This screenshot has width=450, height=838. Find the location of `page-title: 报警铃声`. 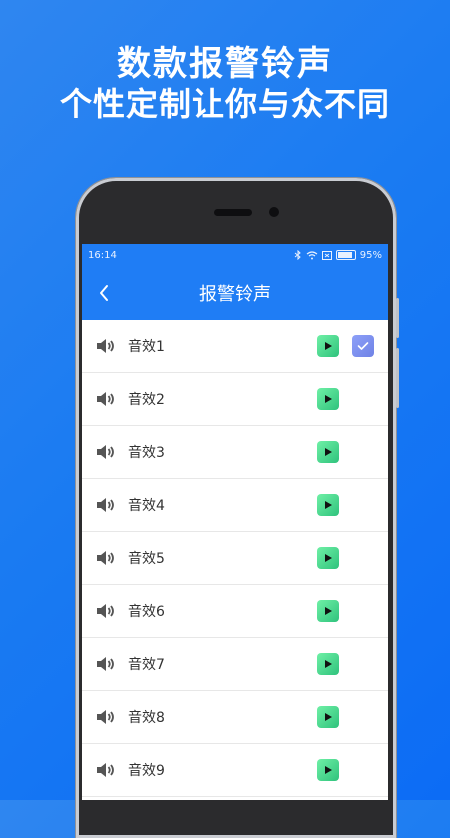

page-title: 报警铃声 is located at coordinates (235, 294).